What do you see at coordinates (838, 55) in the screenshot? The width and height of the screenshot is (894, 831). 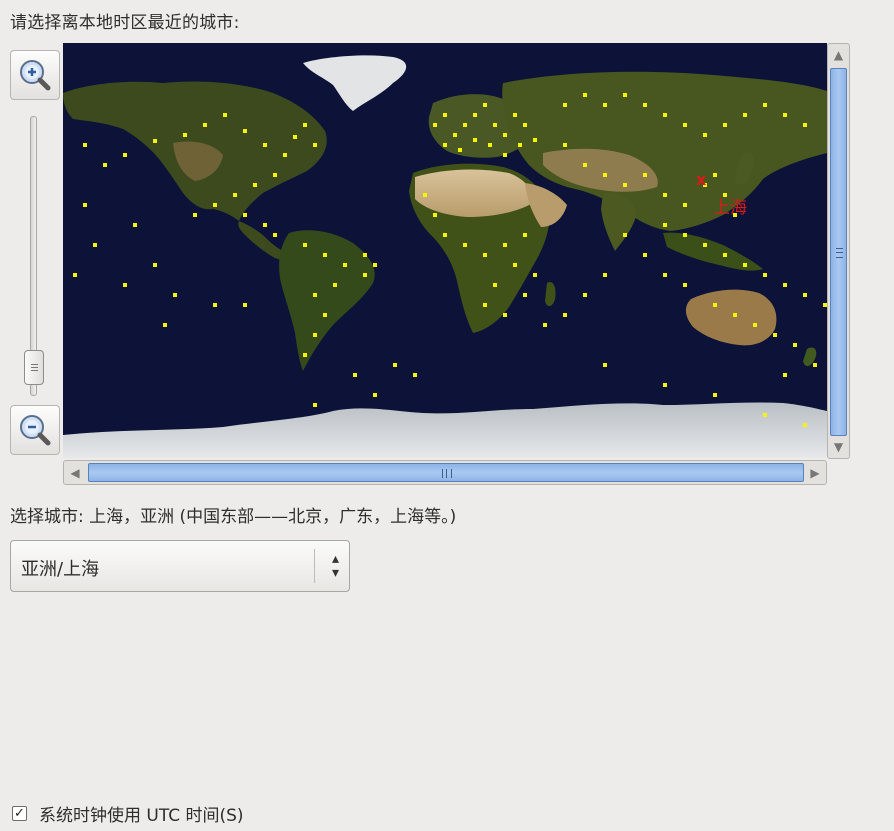 I see `scroll-up-icon: ▲` at bounding box center [838, 55].